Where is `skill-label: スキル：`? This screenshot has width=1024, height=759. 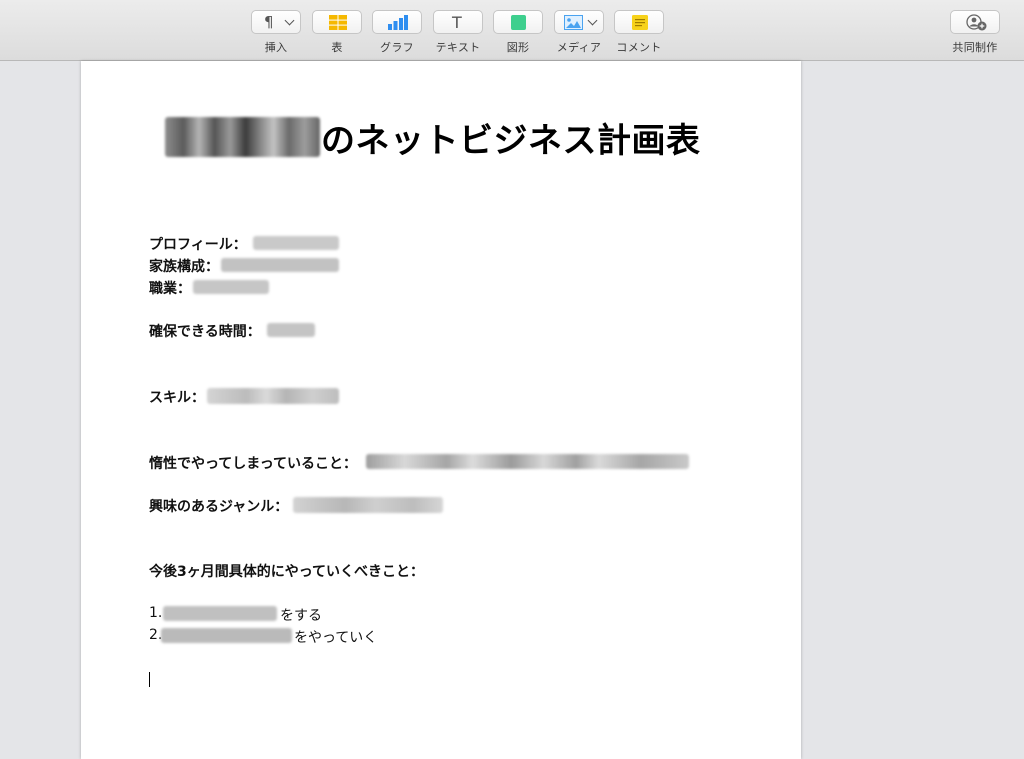
skill-label: スキル： is located at coordinates (177, 398).